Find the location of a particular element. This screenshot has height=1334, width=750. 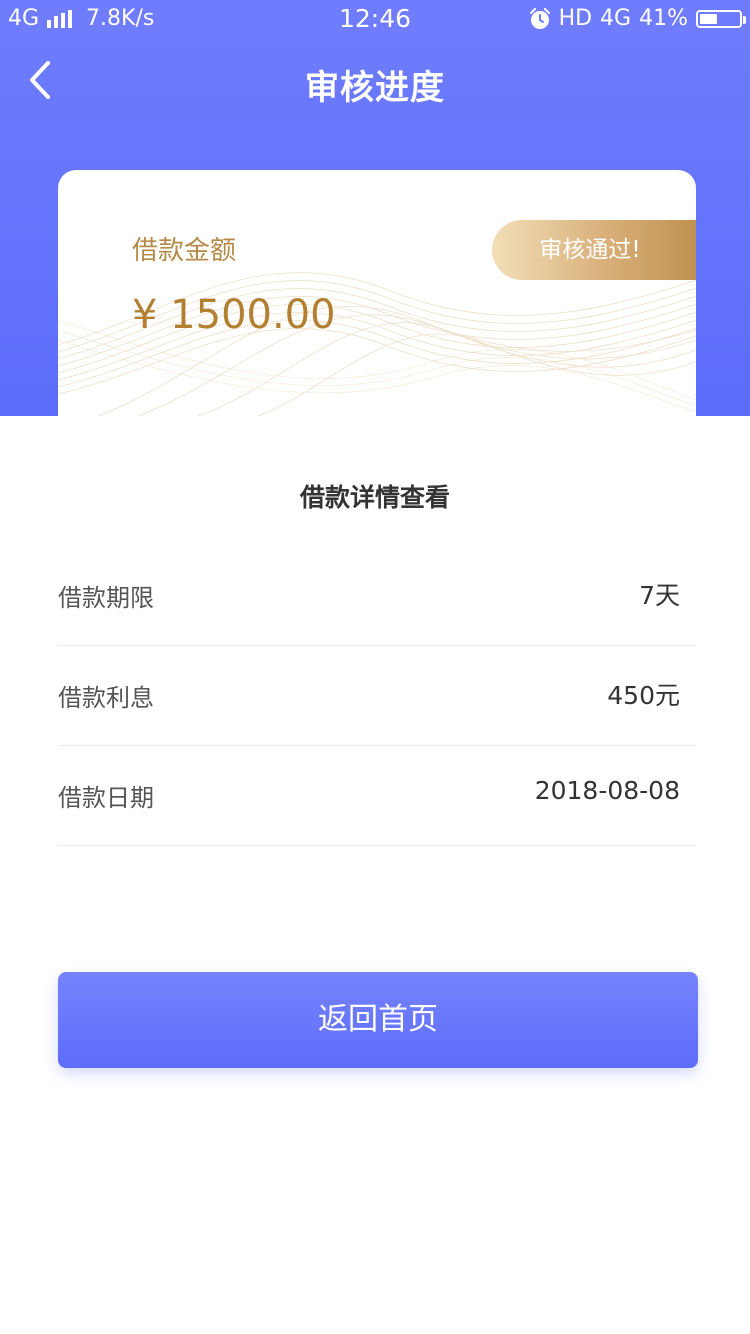

alarm-icon is located at coordinates (539, 18).